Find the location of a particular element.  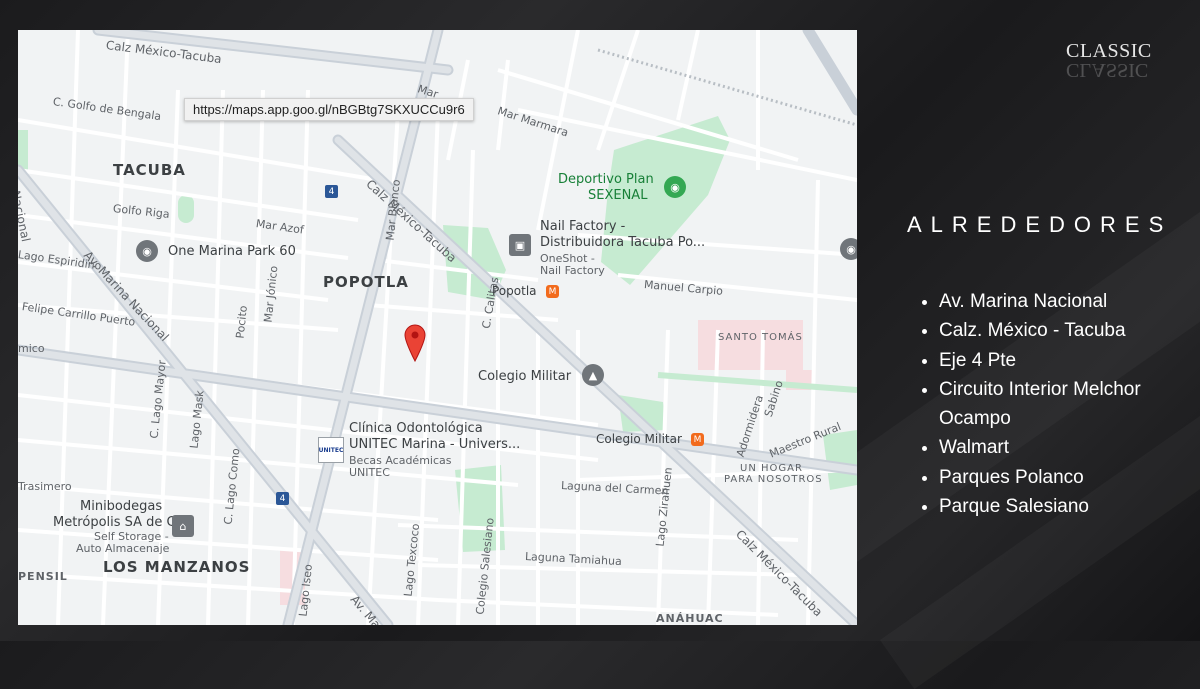

list-item: Walmart is located at coordinates (1069, 447).